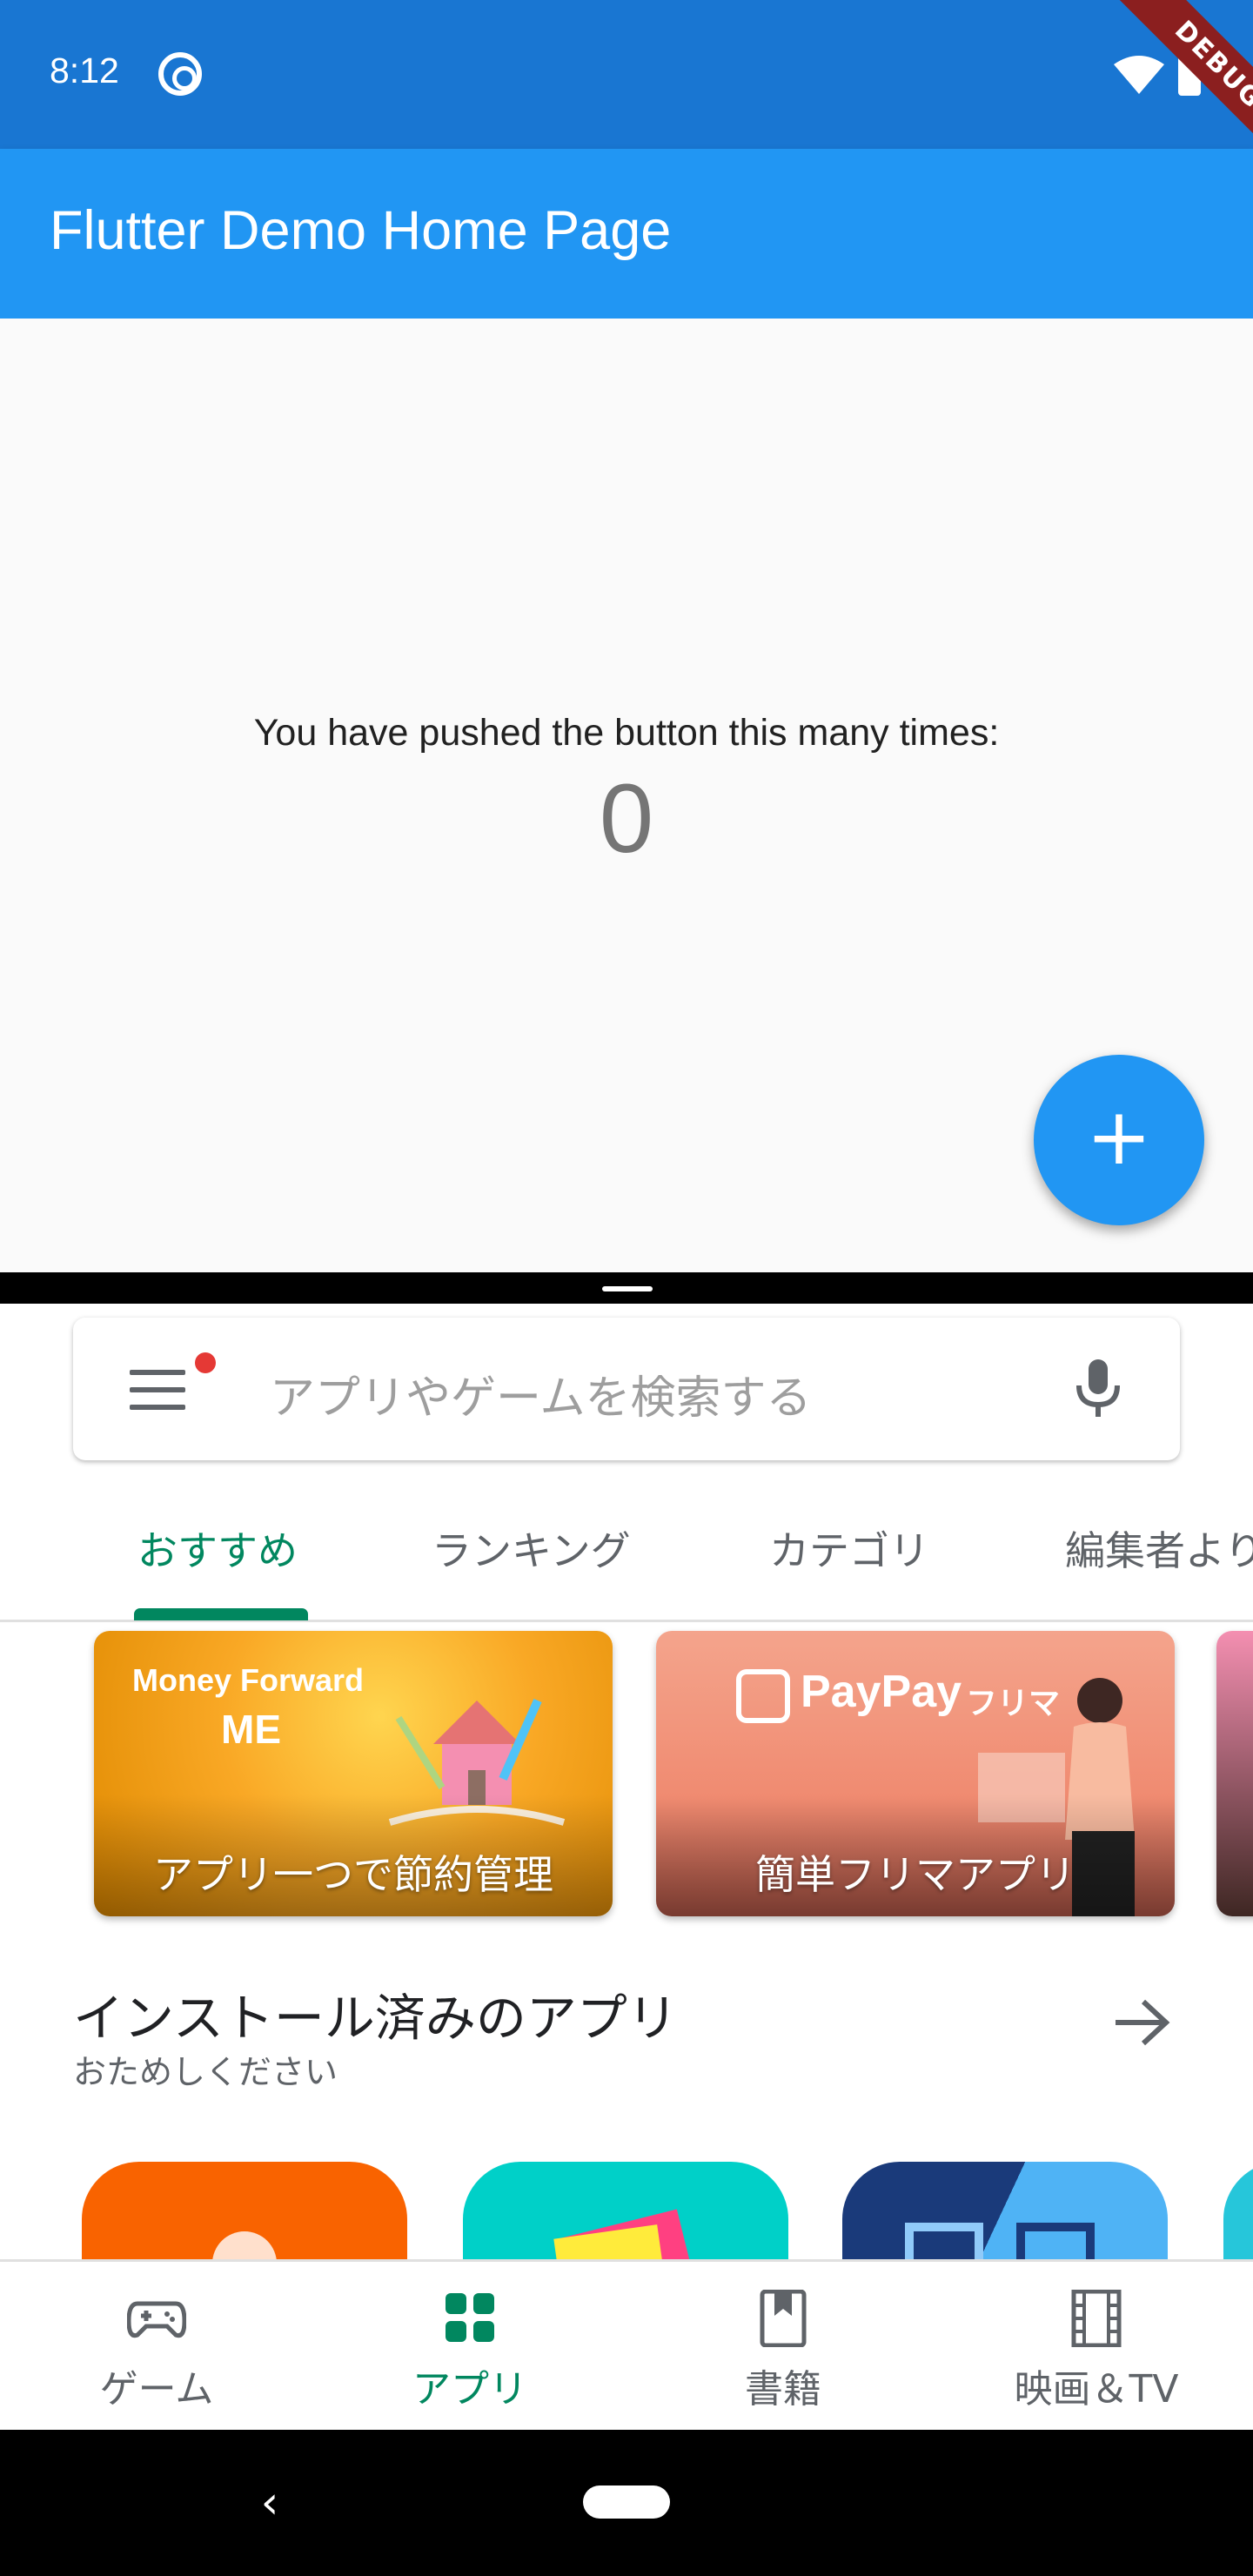  I want to click on app-bar: Flutter Demo Home Page, so click(626, 234).